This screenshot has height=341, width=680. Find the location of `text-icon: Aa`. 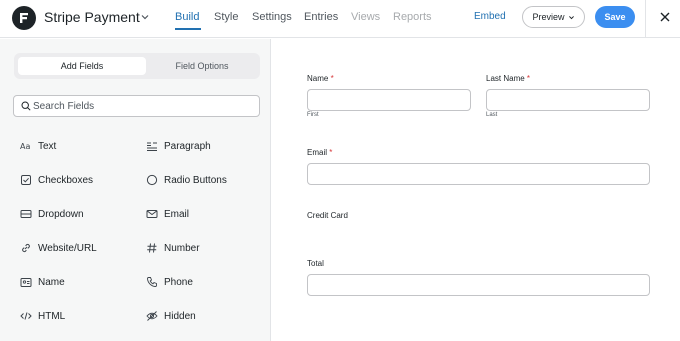

text-icon: Aa is located at coordinates (26, 146).